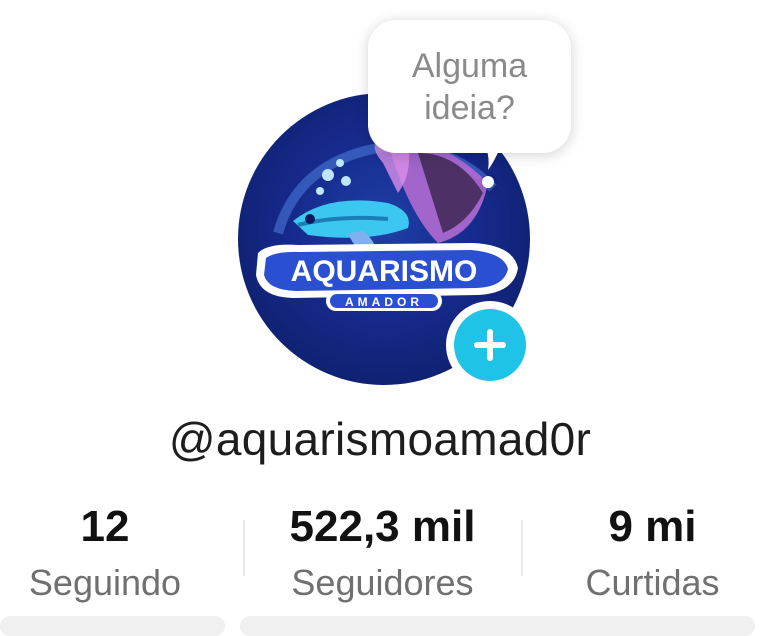 This screenshot has height=636, width=760. Describe the element at coordinates (652, 582) in the screenshot. I see `stat-likes-label: Curtidas` at that location.